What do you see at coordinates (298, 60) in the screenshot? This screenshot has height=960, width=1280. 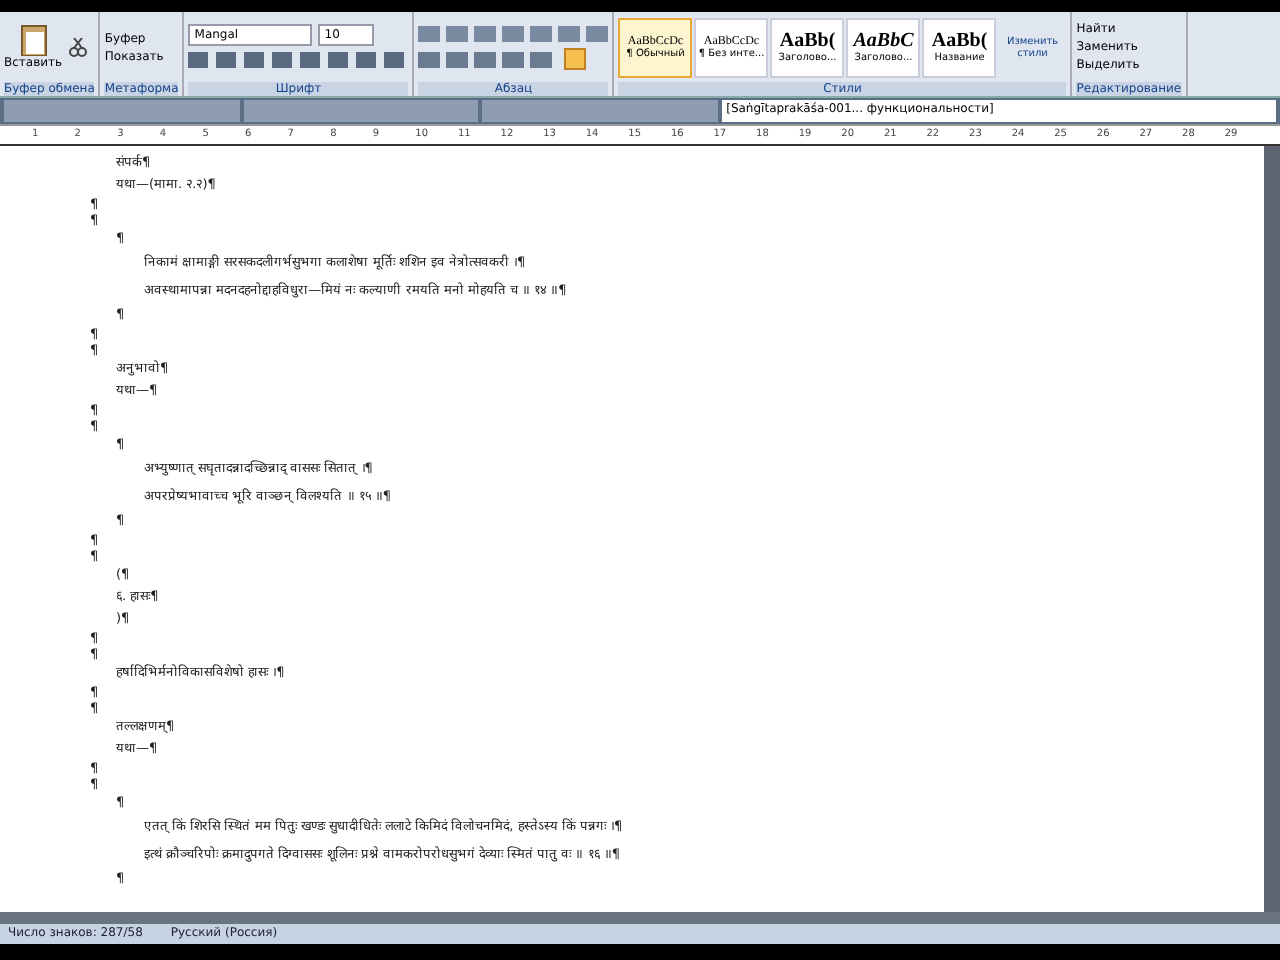 I see `font-format-icons` at bounding box center [298, 60].